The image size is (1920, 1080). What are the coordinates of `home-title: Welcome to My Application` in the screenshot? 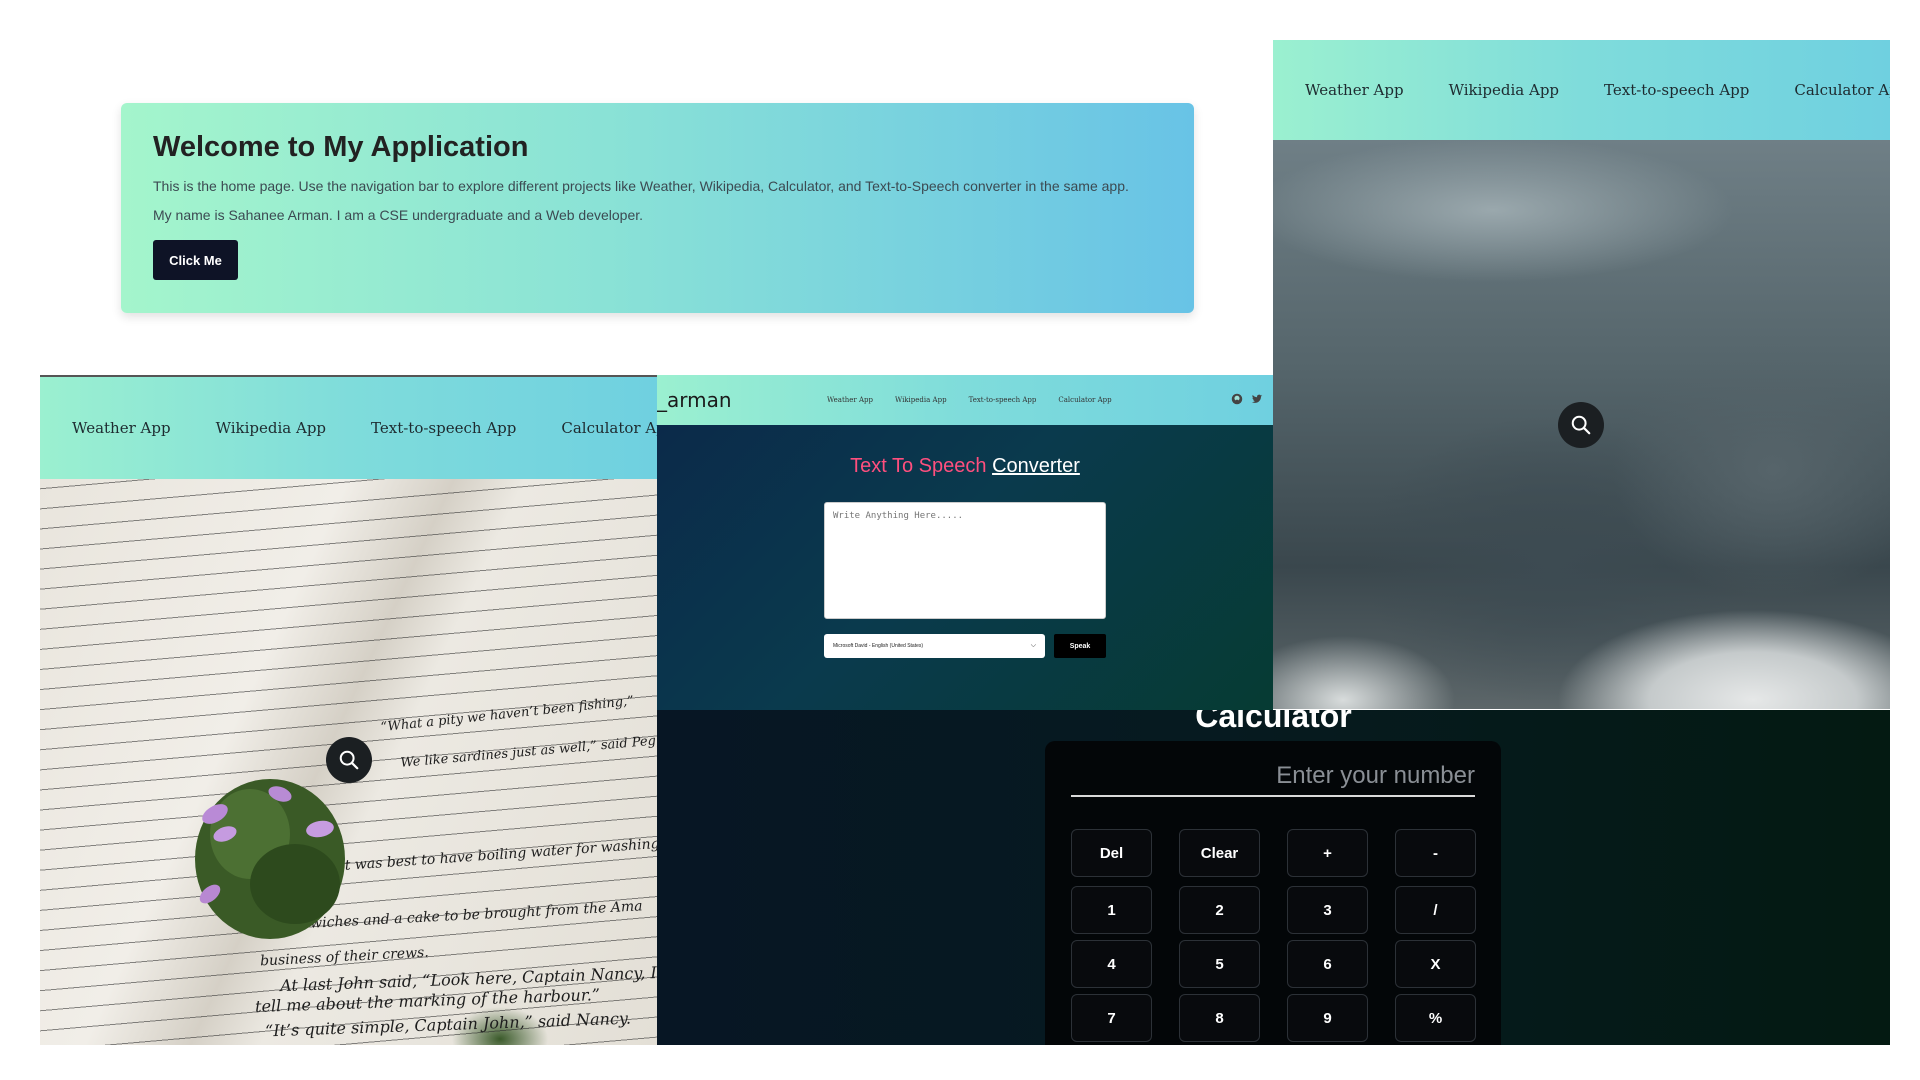 It's located at (341, 147).